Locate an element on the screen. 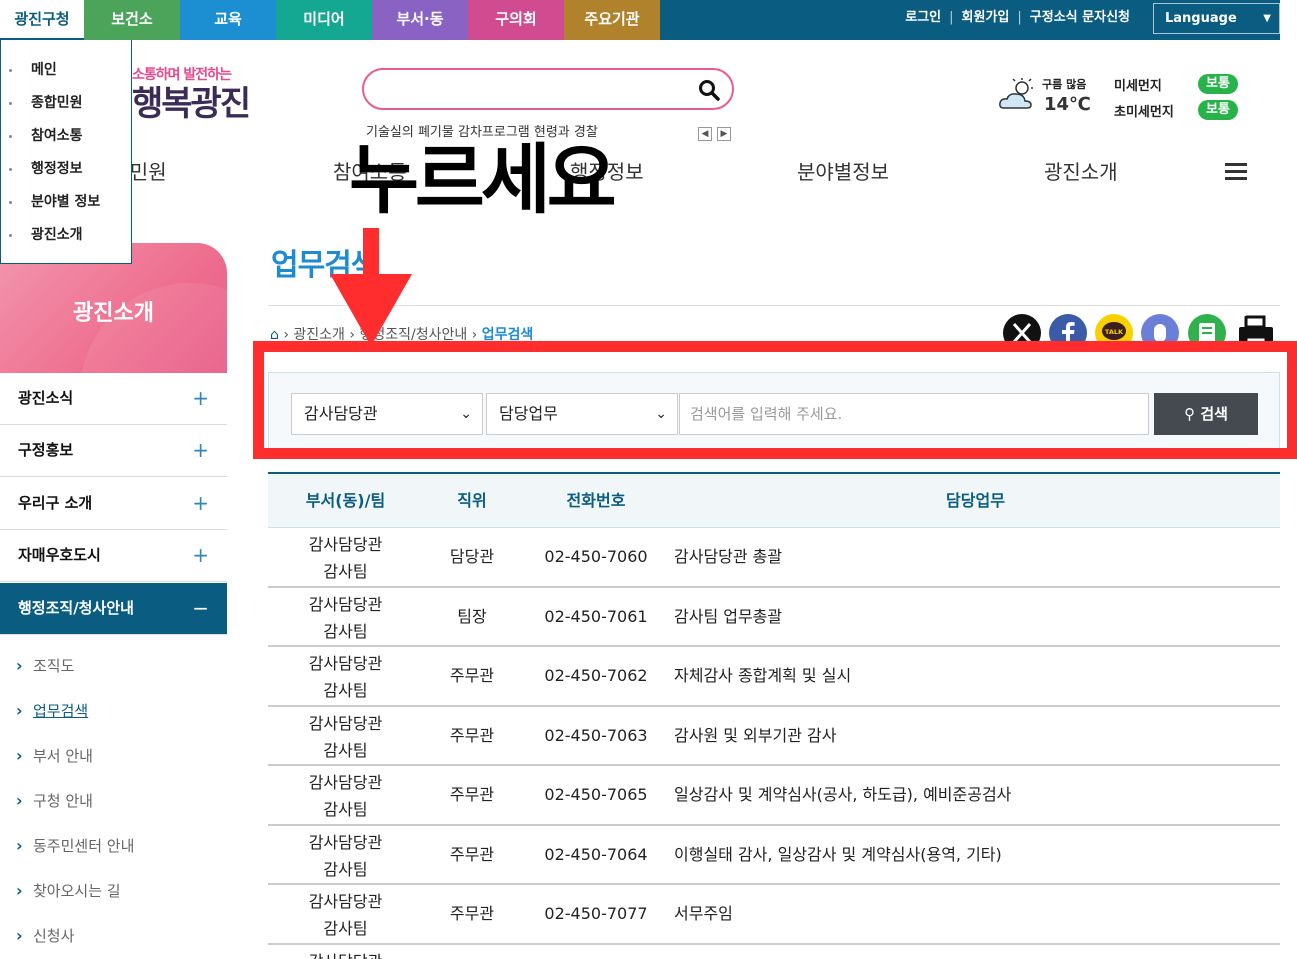  table-row: 감사담당관 감사팀 팀장 02-450-7061 감사팀 업무총괄 is located at coordinates (774, 617).